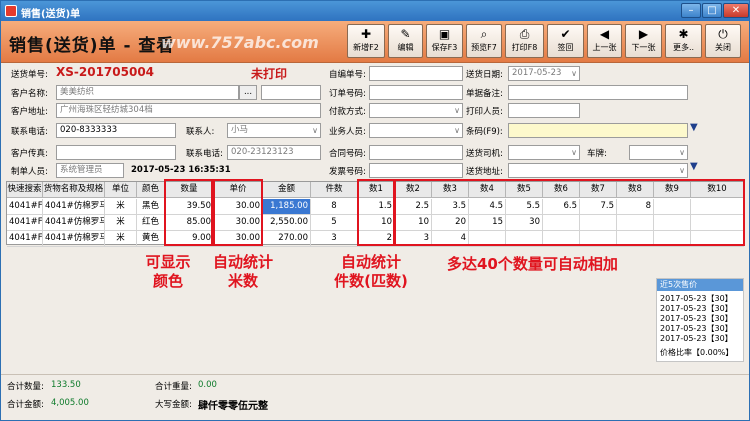 This screenshot has height=421, width=750. What do you see at coordinates (334, 207) in the screenshot?
I see `table-cell: 8` at bounding box center [334, 207].